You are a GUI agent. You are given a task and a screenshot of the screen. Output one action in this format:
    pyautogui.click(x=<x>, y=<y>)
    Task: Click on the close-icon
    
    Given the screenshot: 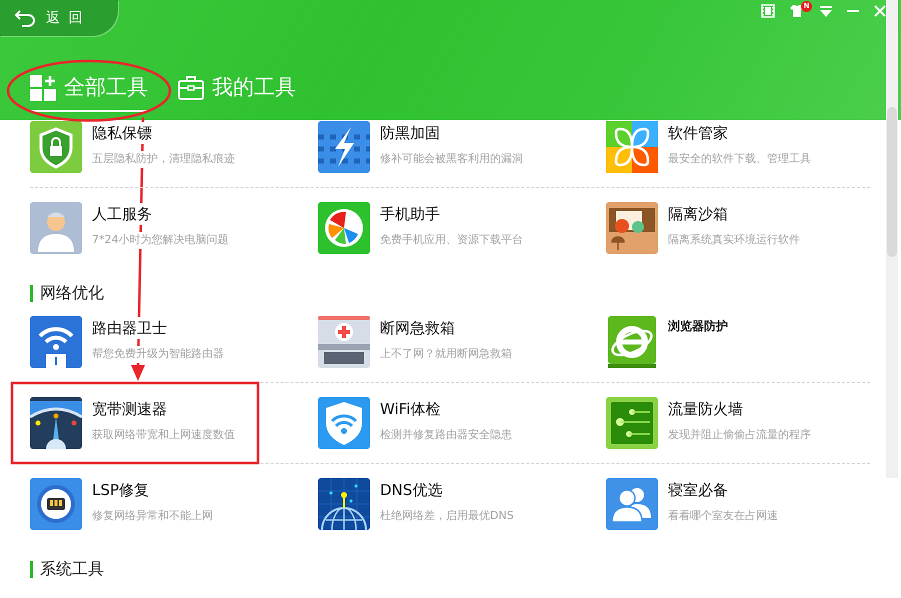 What is the action you would take?
    pyautogui.click(x=880, y=11)
    